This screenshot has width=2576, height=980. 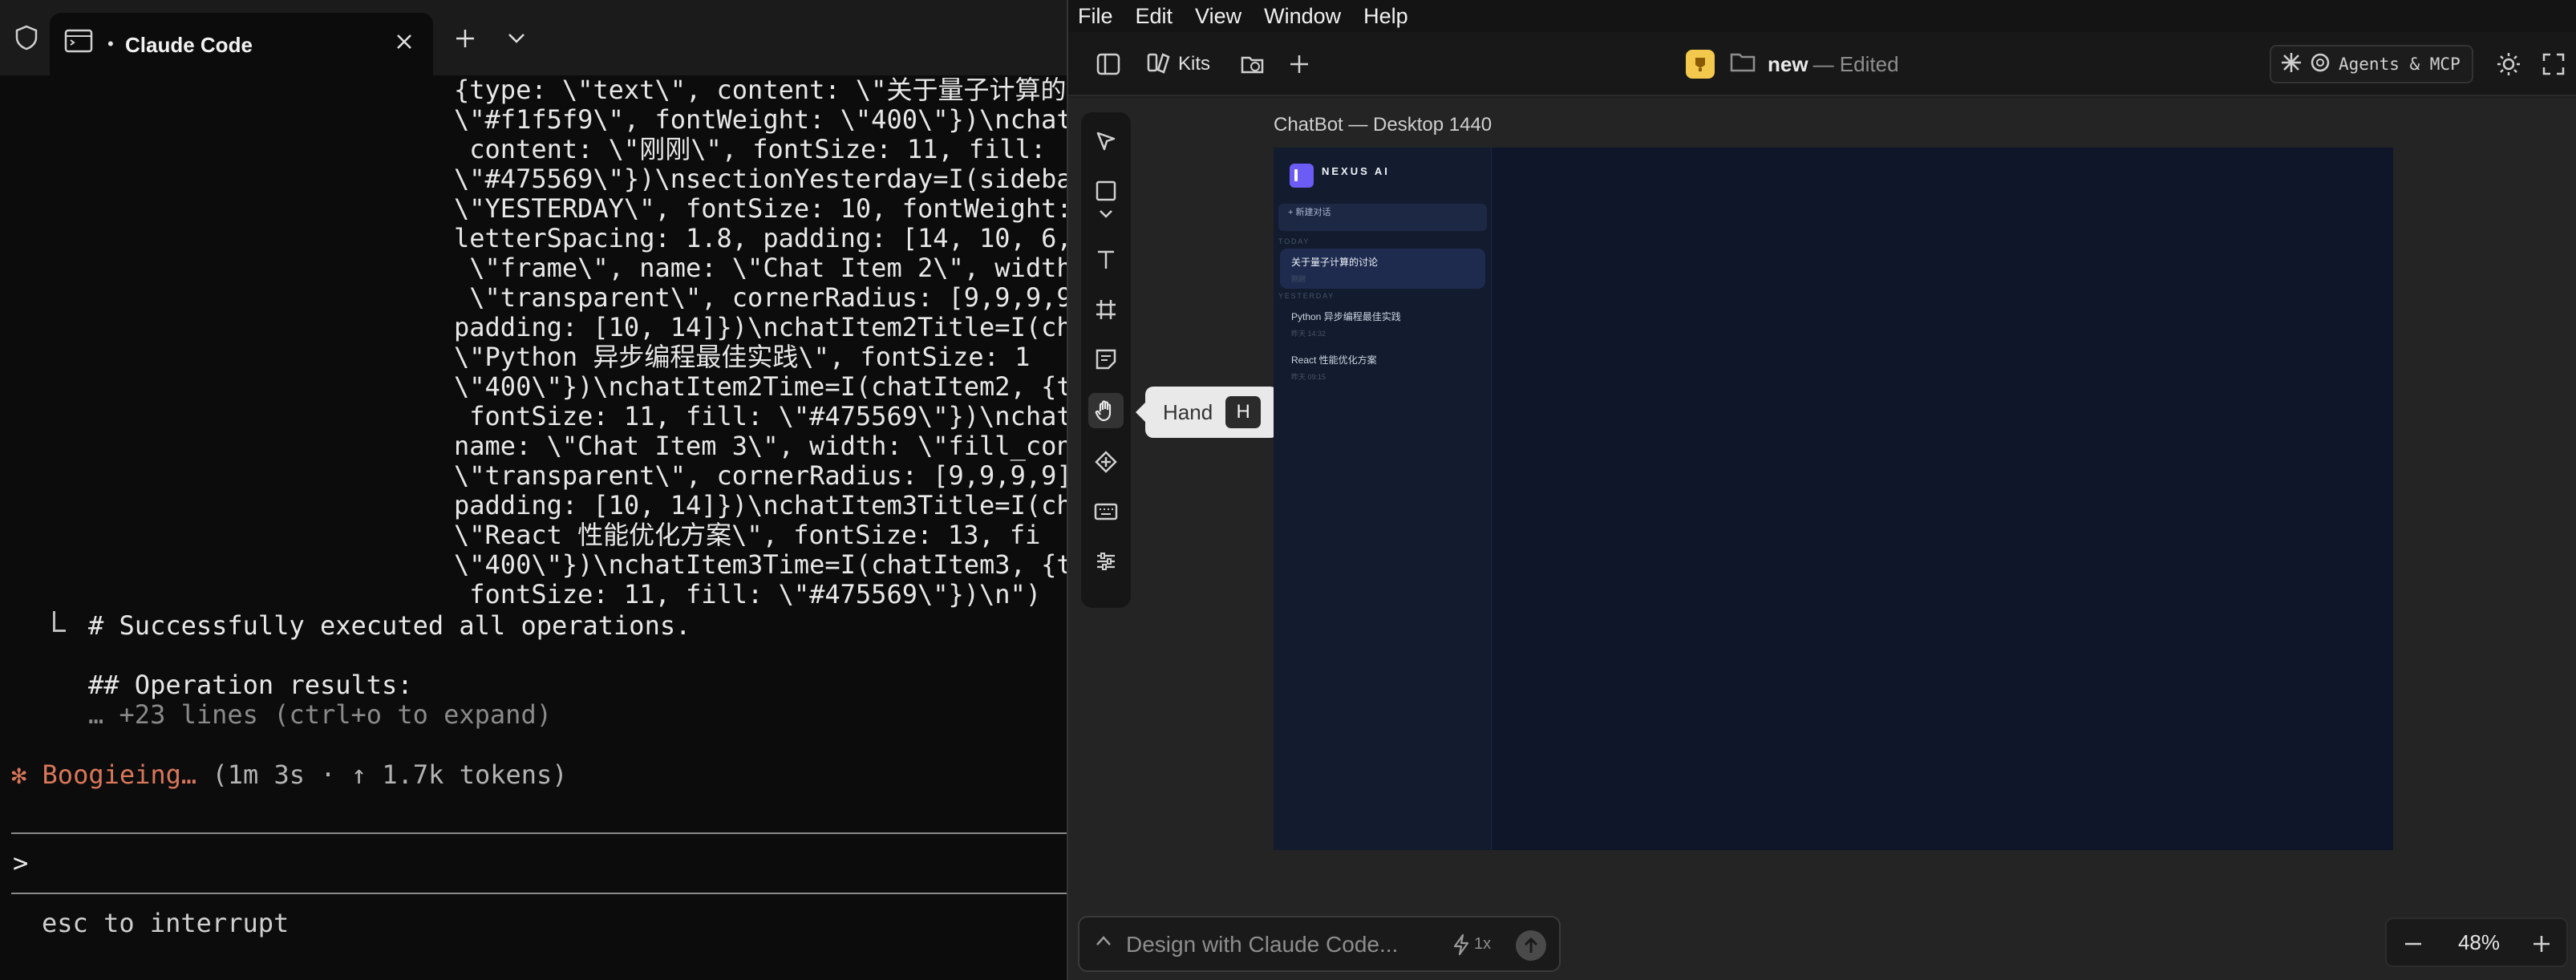 I want to click on result-summary: # Successfully executed all operations., so click(x=389, y=625).